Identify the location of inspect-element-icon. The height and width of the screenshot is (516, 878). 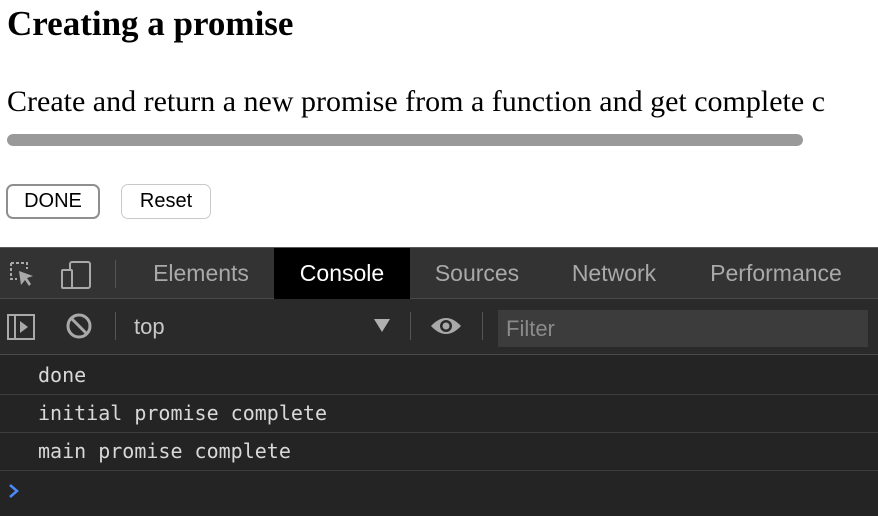
(22, 274).